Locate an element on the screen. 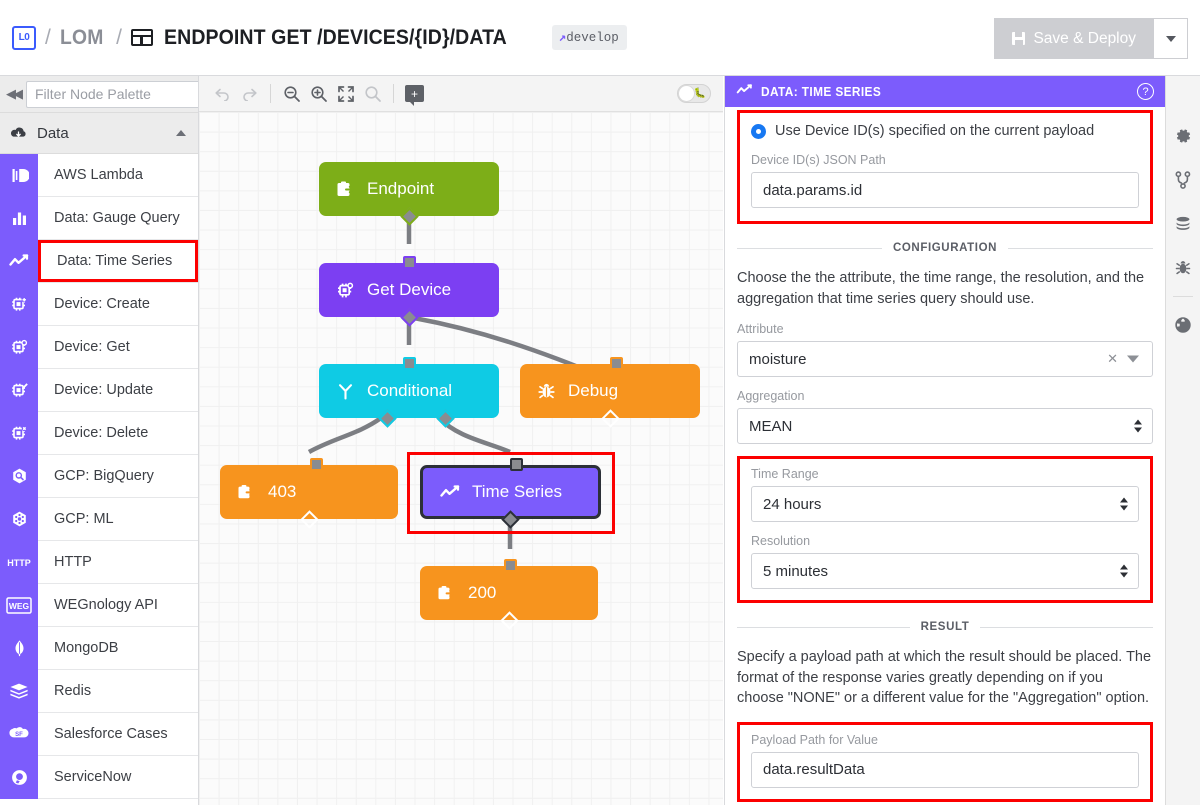 Image resolution: width=1200 pixels, height=805 pixels. payload-path-input is located at coordinates (945, 769).